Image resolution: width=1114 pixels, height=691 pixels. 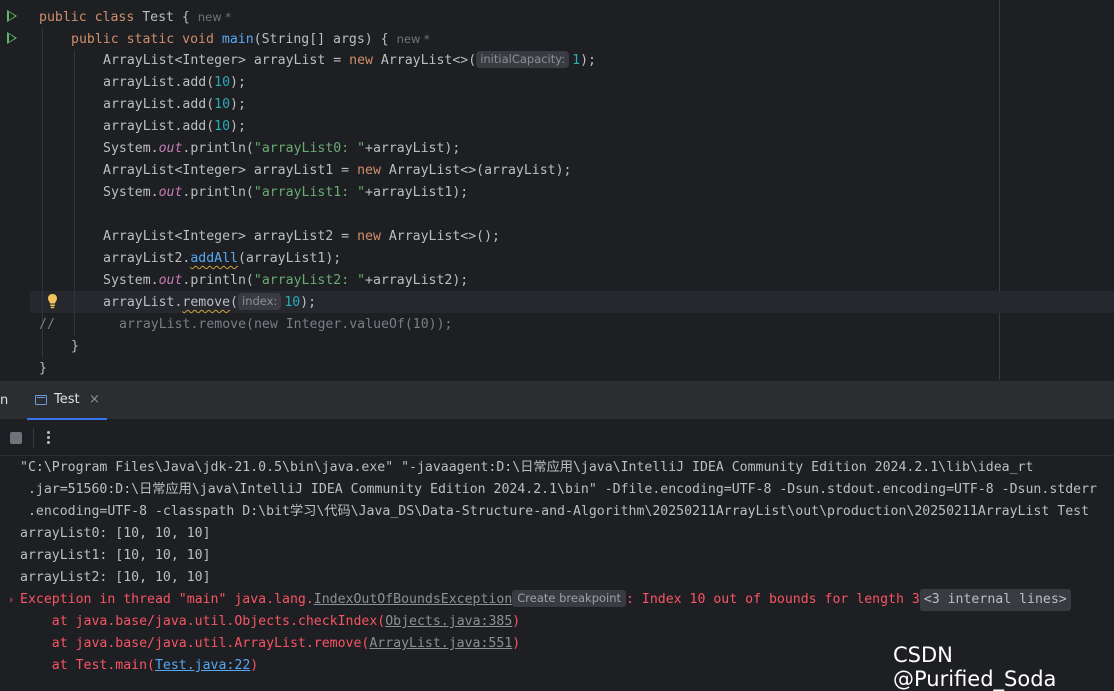 What do you see at coordinates (16, 438) in the screenshot?
I see `stop-icon` at bounding box center [16, 438].